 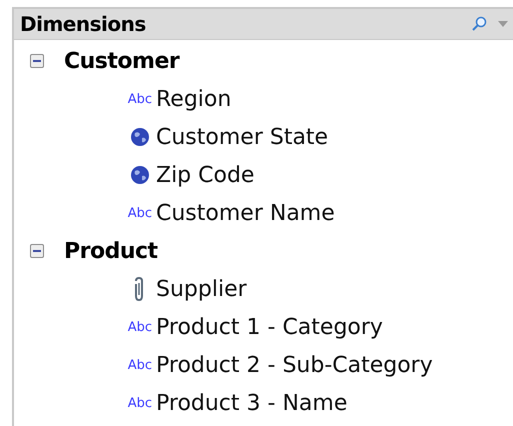 What do you see at coordinates (479, 24) in the screenshot?
I see `search-icon` at bounding box center [479, 24].